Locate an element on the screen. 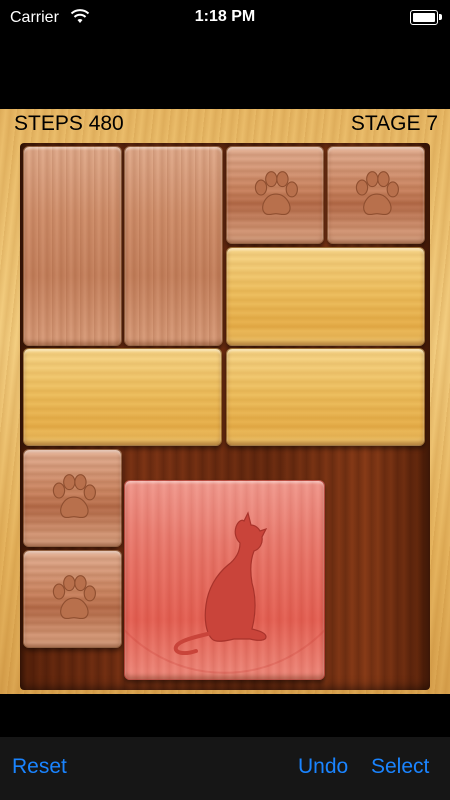 The height and width of the screenshot is (800, 450). cat-block is located at coordinates (224, 580).